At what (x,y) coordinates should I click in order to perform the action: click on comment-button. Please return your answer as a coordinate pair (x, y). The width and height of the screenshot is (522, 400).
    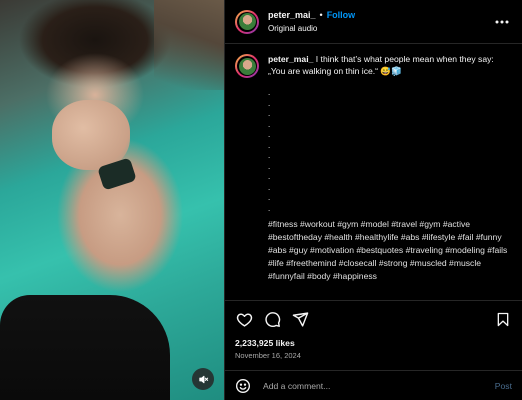
    Looking at the image, I should click on (272, 319).